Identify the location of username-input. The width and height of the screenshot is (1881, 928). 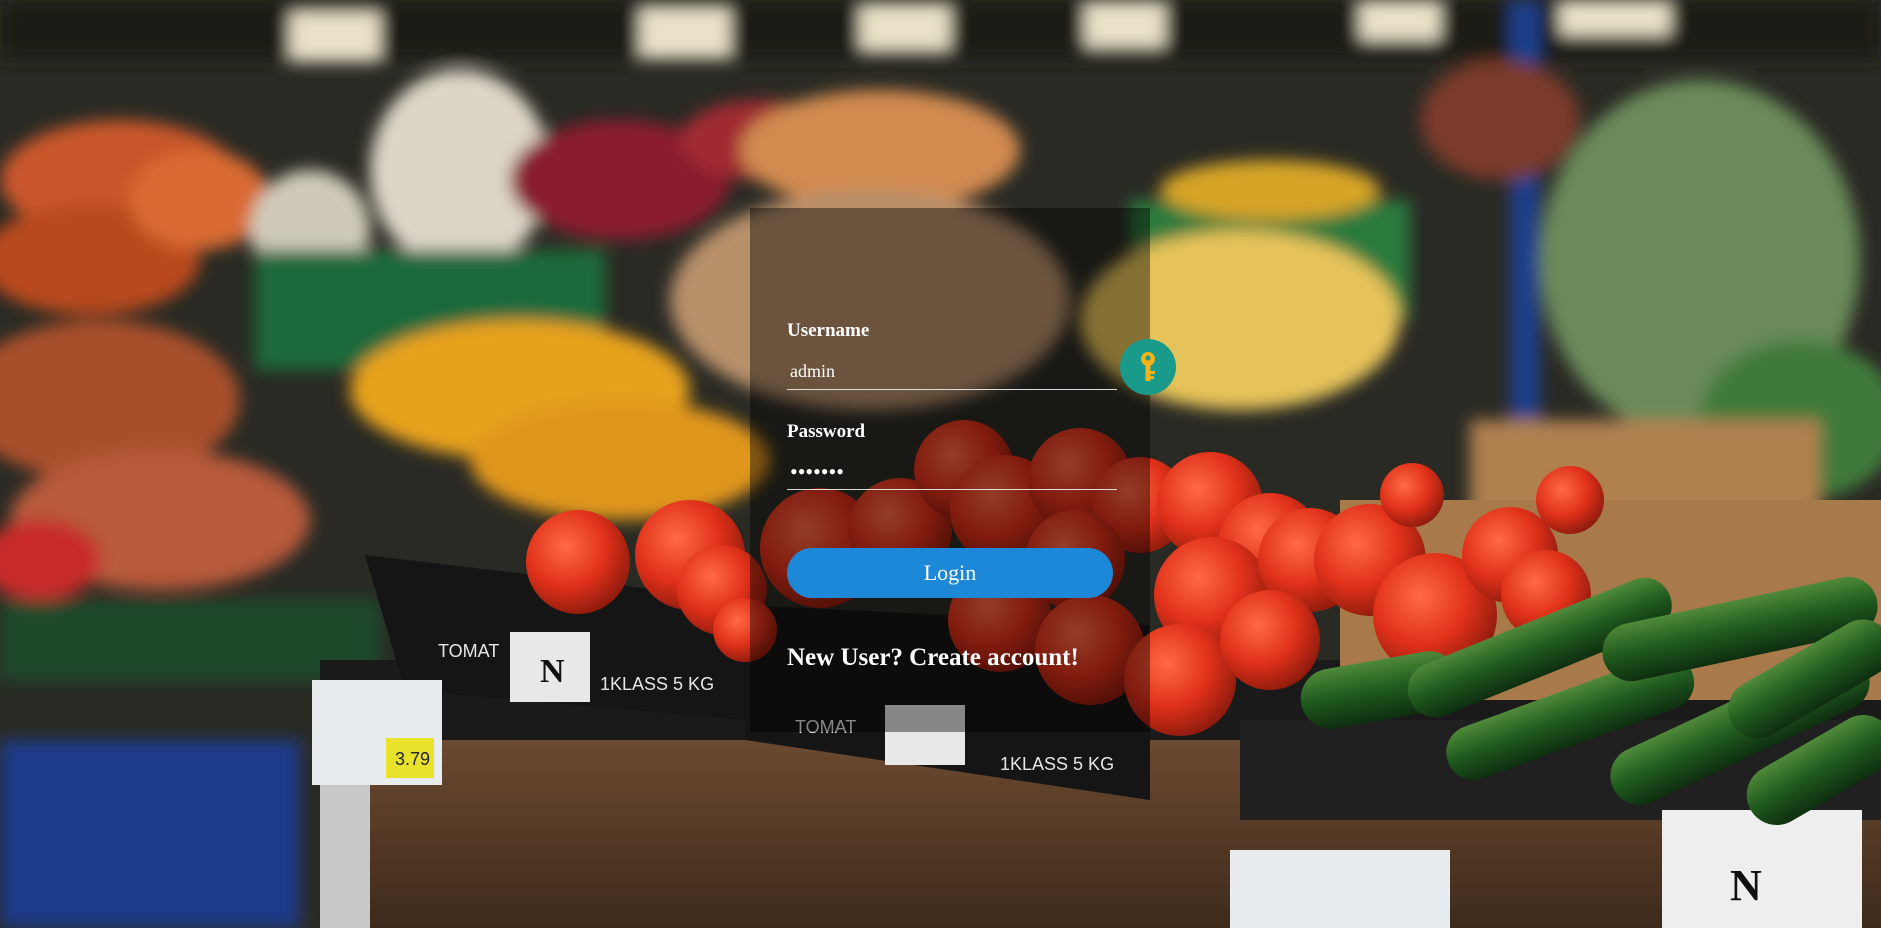
(952, 372).